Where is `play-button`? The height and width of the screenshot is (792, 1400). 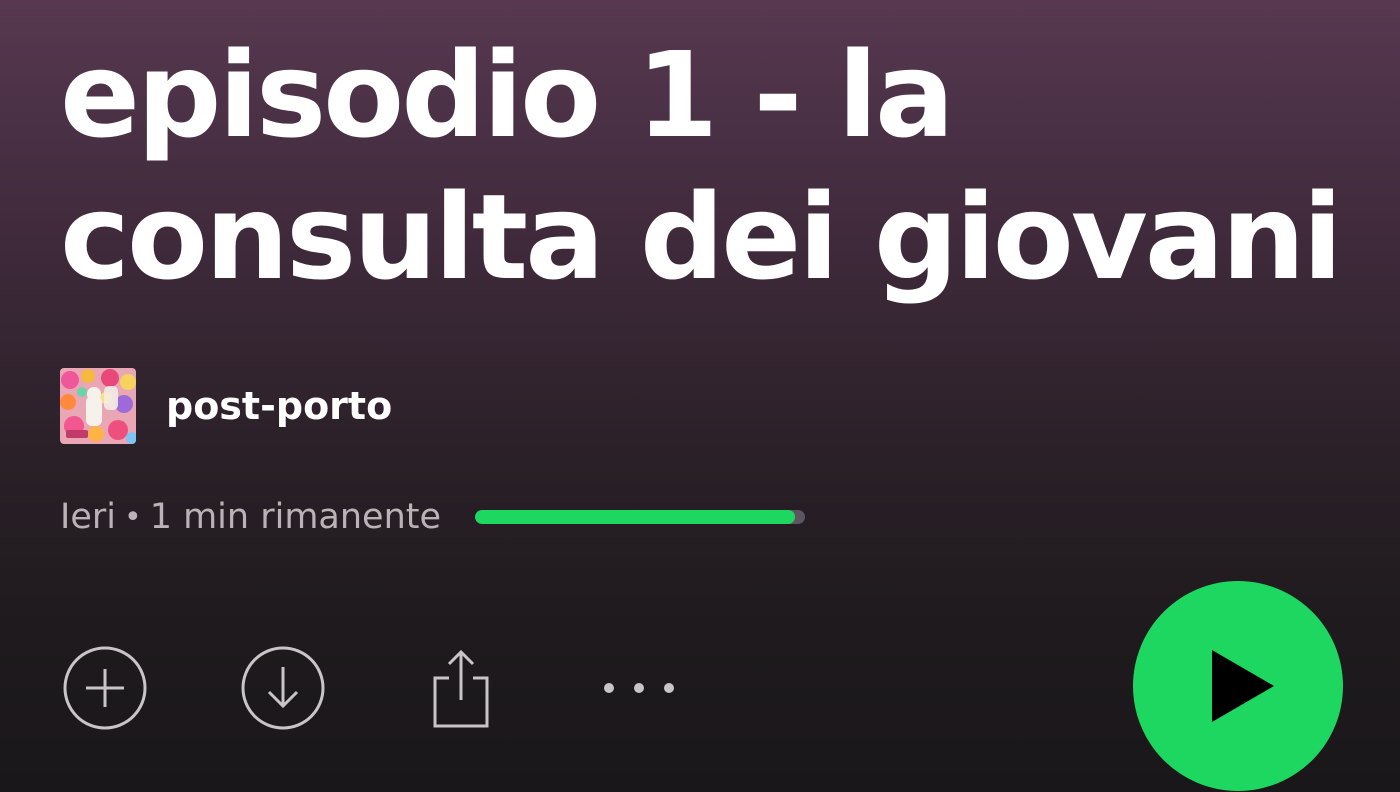 play-button is located at coordinates (1238, 686).